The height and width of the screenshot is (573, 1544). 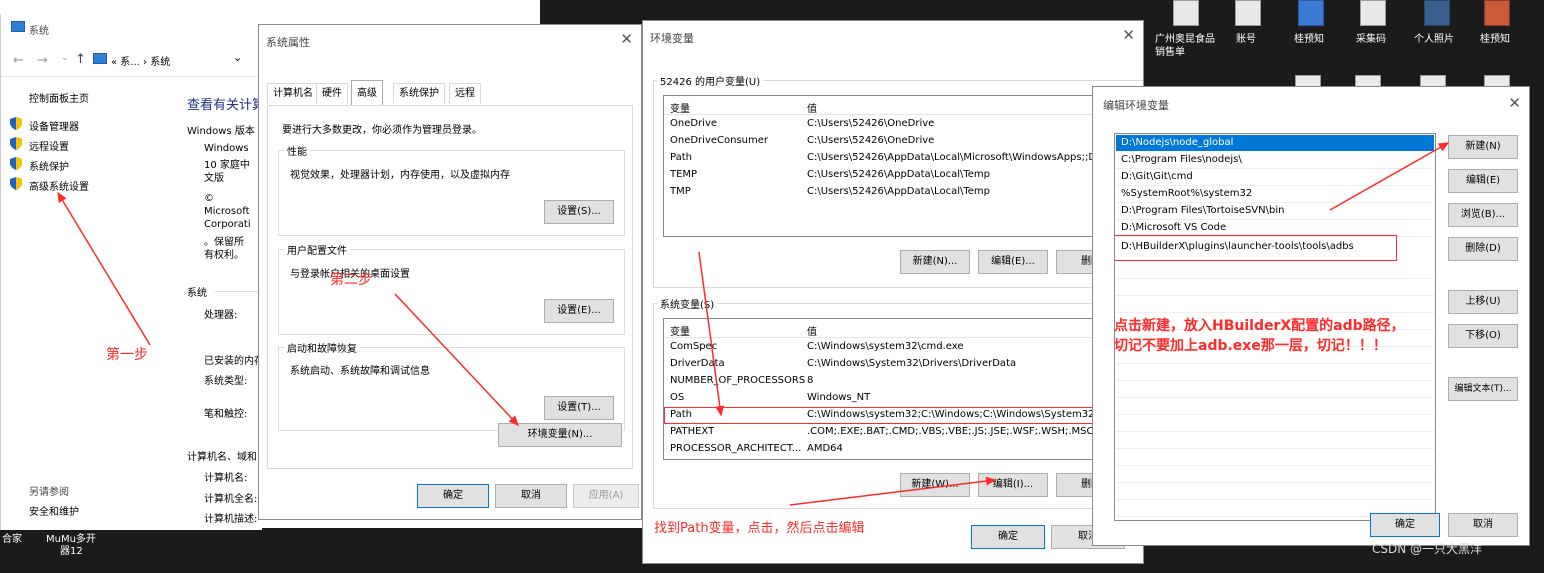 I want to click on arrow-find-path, so click(x=711, y=334).